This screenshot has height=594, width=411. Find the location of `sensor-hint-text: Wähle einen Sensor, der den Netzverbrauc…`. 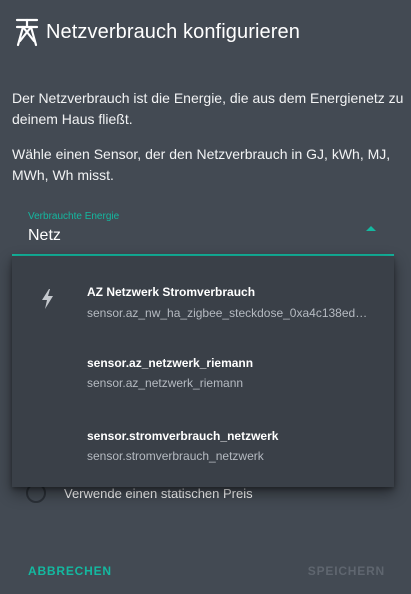

sensor-hint-text: Wähle einen Sensor, der den Netzverbrauc… is located at coordinates (201, 164).